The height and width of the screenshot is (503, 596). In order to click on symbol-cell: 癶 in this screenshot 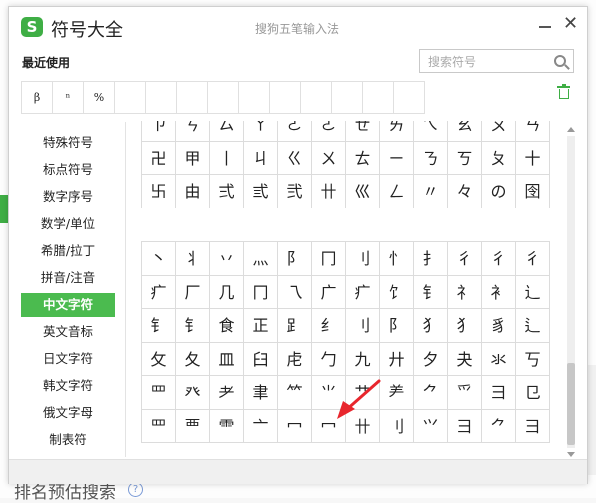, I will do `click(193, 393)`.